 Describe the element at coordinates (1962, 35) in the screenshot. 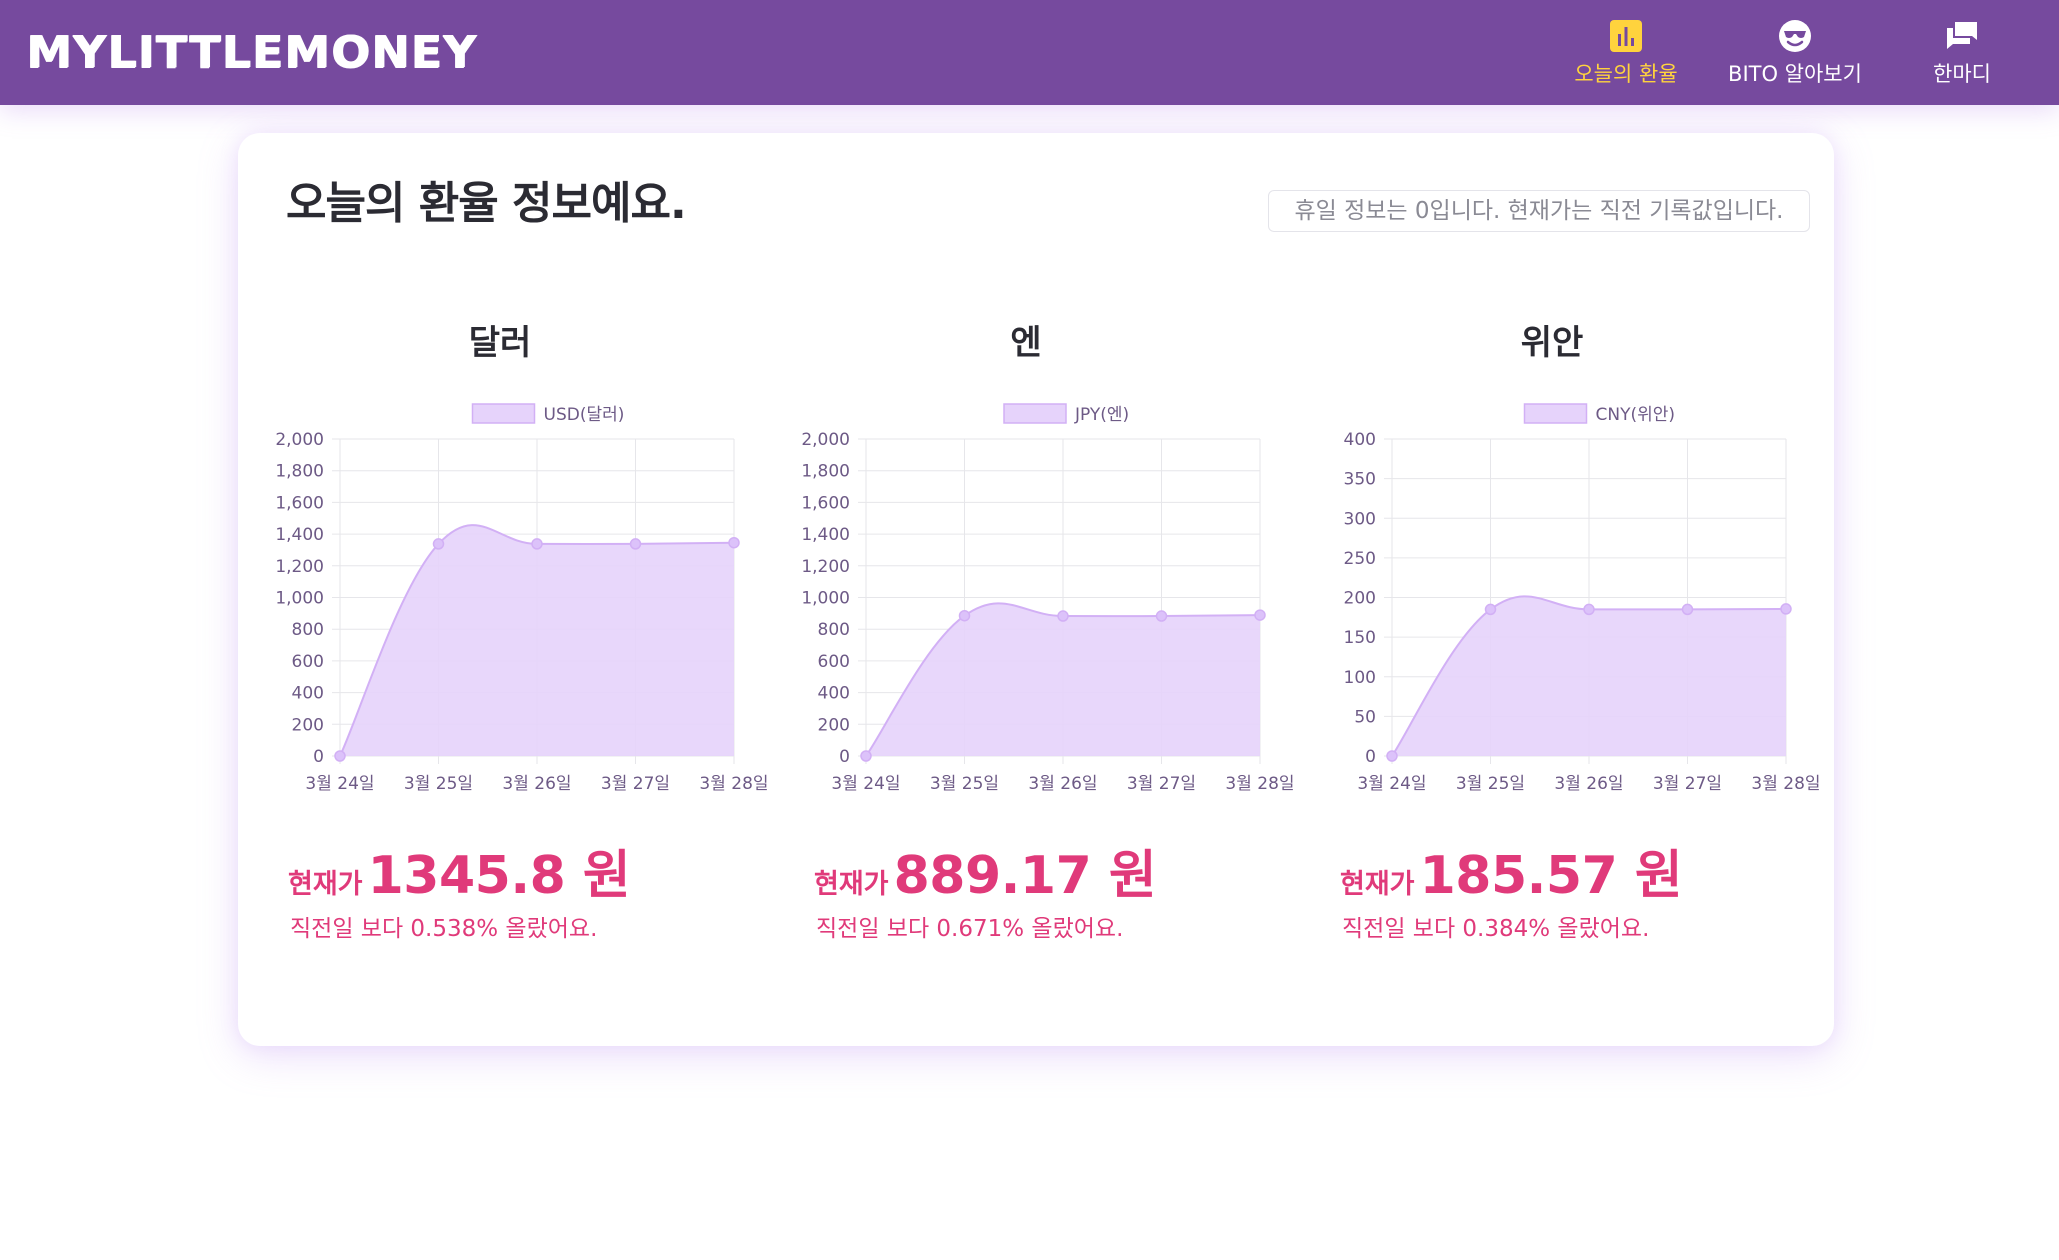

I see `chat-bubbles-icon` at that location.